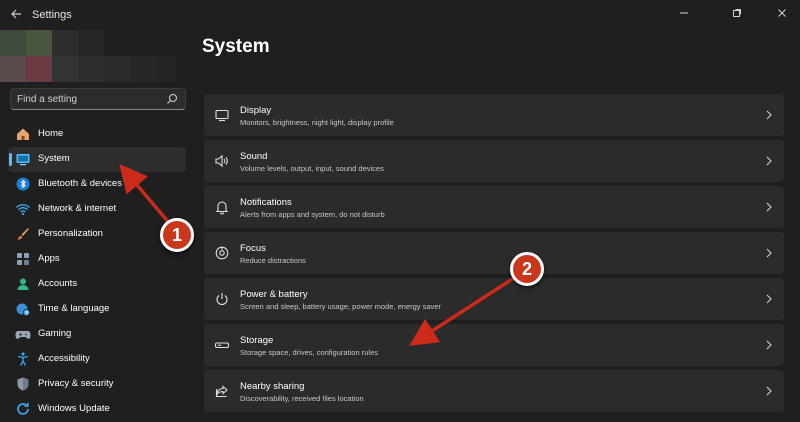 The height and width of the screenshot is (422, 800). Describe the element at coordinates (97, 284) in the screenshot. I see `sidebar-item-accounts: Accounts` at that location.